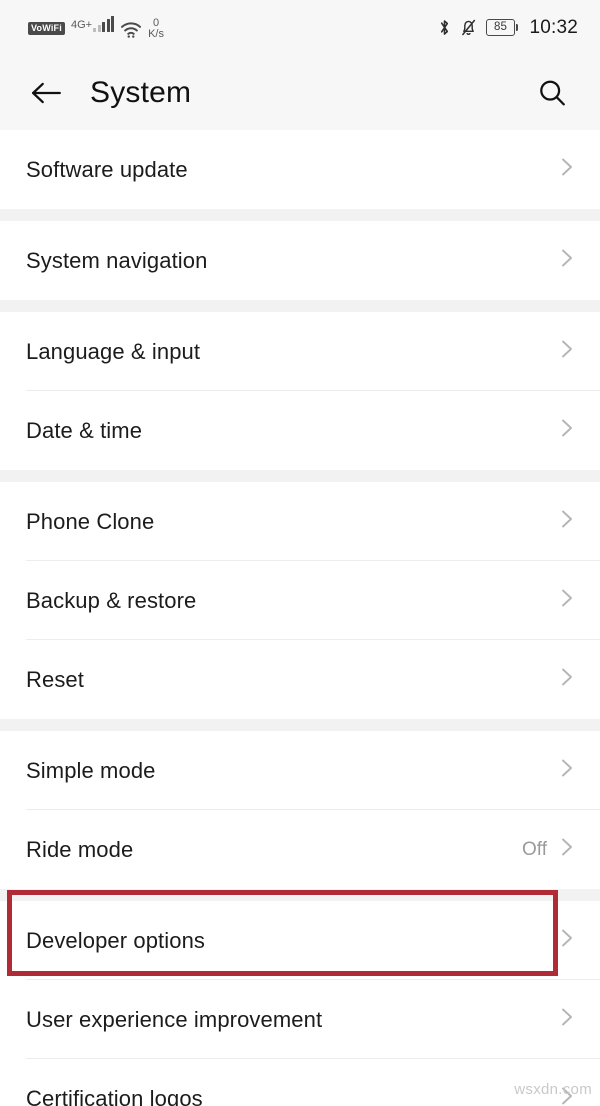 The height and width of the screenshot is (1106, 600). What do you see at coordinates (174, 1019) in the screenshot?
I see `list-item-label: User experience improvement` at bounding box center [174, 1019].